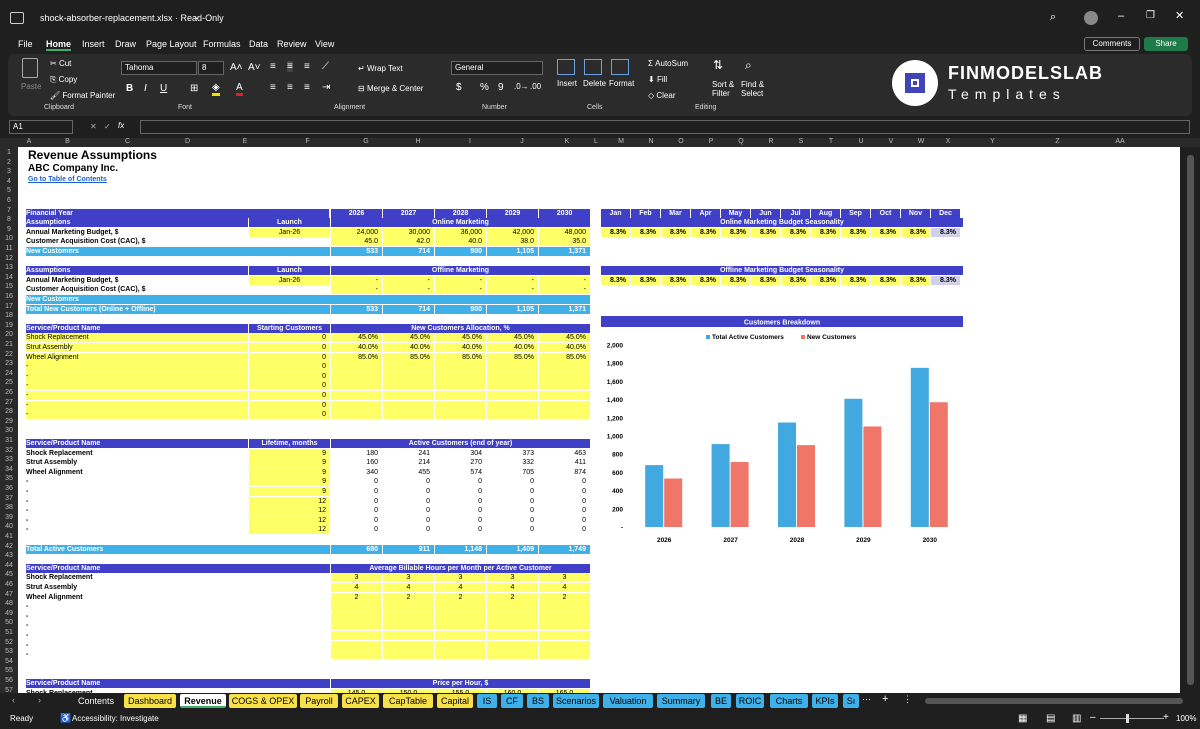  What do you see at coordinates (93, 44) in the screenshot?
I see `menu-insert: Insert` at bounding box center [93, 44].